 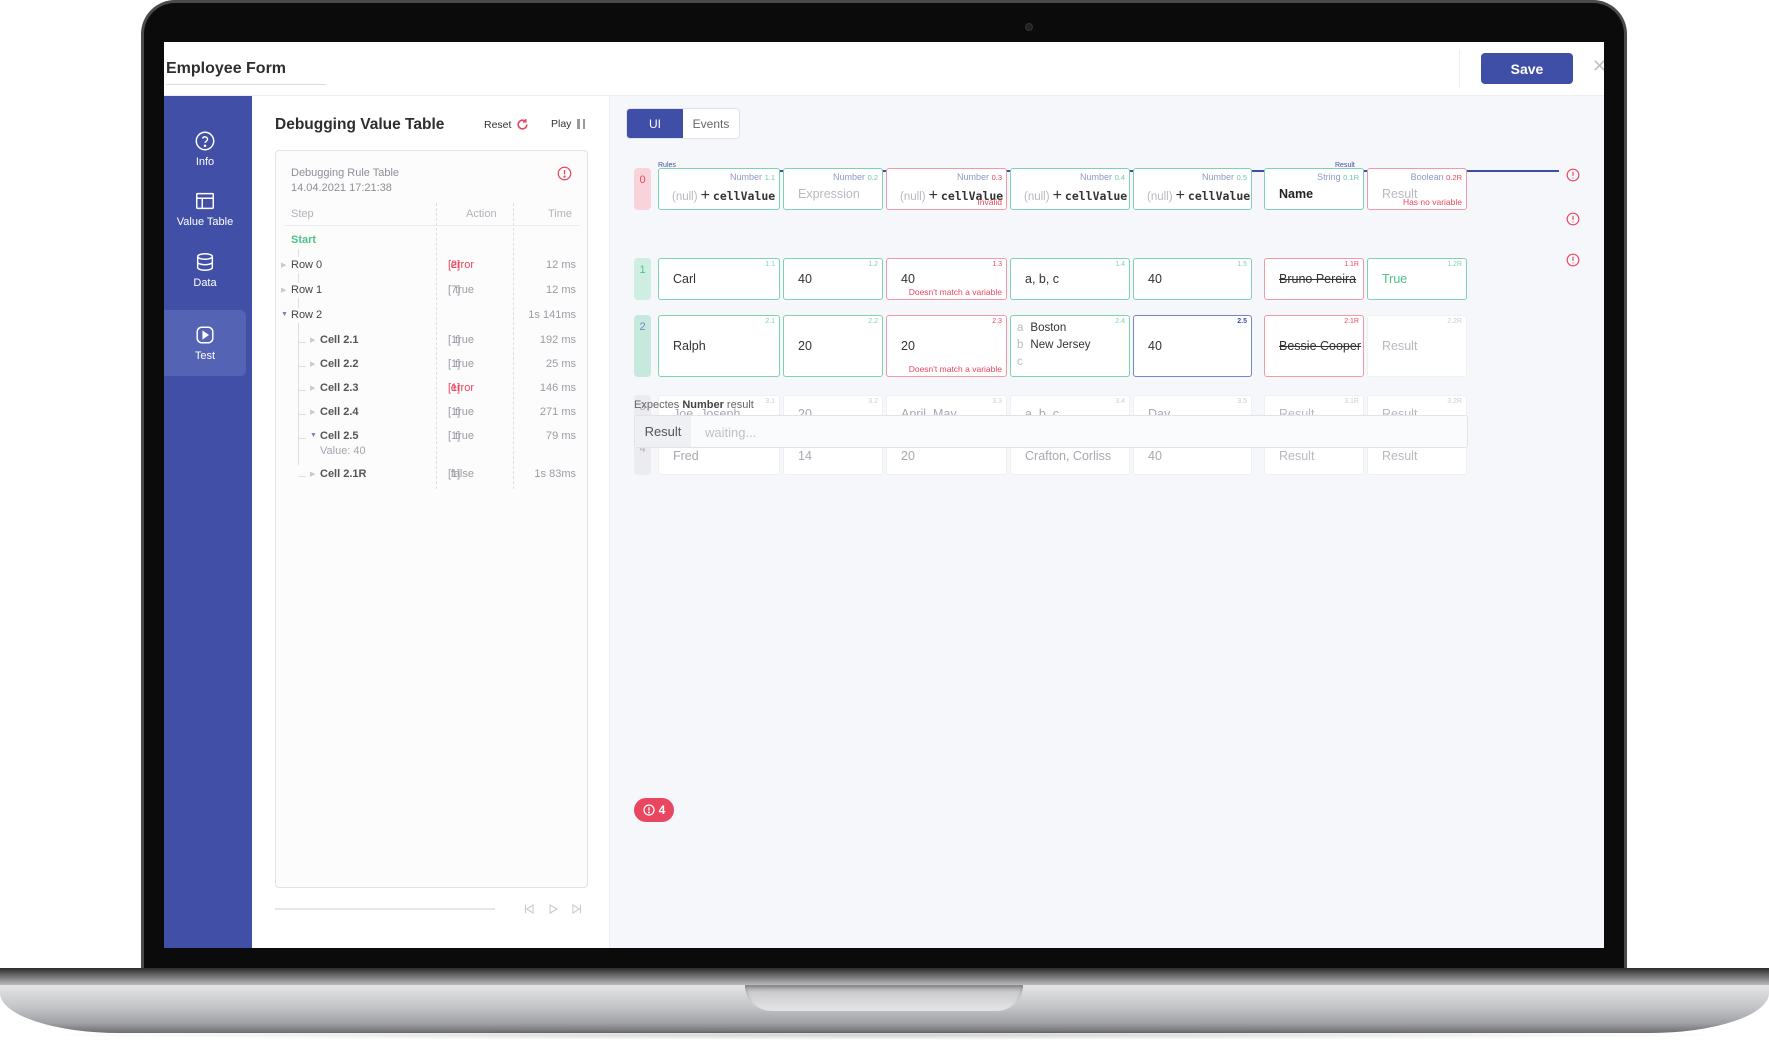 What do you see at coordinates (339, 436) in the screenshot?
I see `step-label: Cell 2.5` at bounding box center [339, 436].